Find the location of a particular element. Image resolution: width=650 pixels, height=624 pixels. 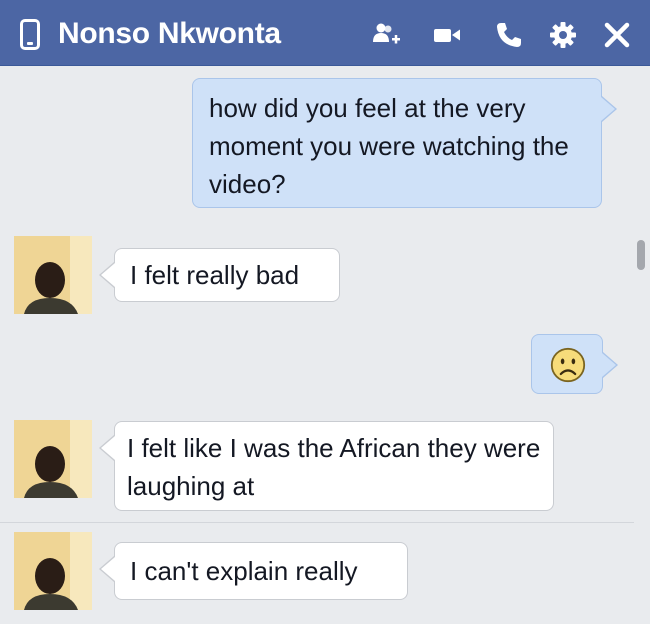

chat-header: Nonso Nkwonta is located at coordinates (325, 33).